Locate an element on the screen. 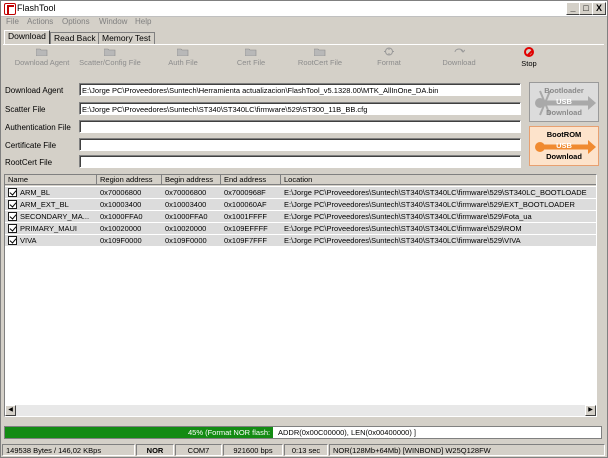 This screenshot has height=458, width=608. certificate-file-field-label: Certificate File is located at coordinates (31, 145).